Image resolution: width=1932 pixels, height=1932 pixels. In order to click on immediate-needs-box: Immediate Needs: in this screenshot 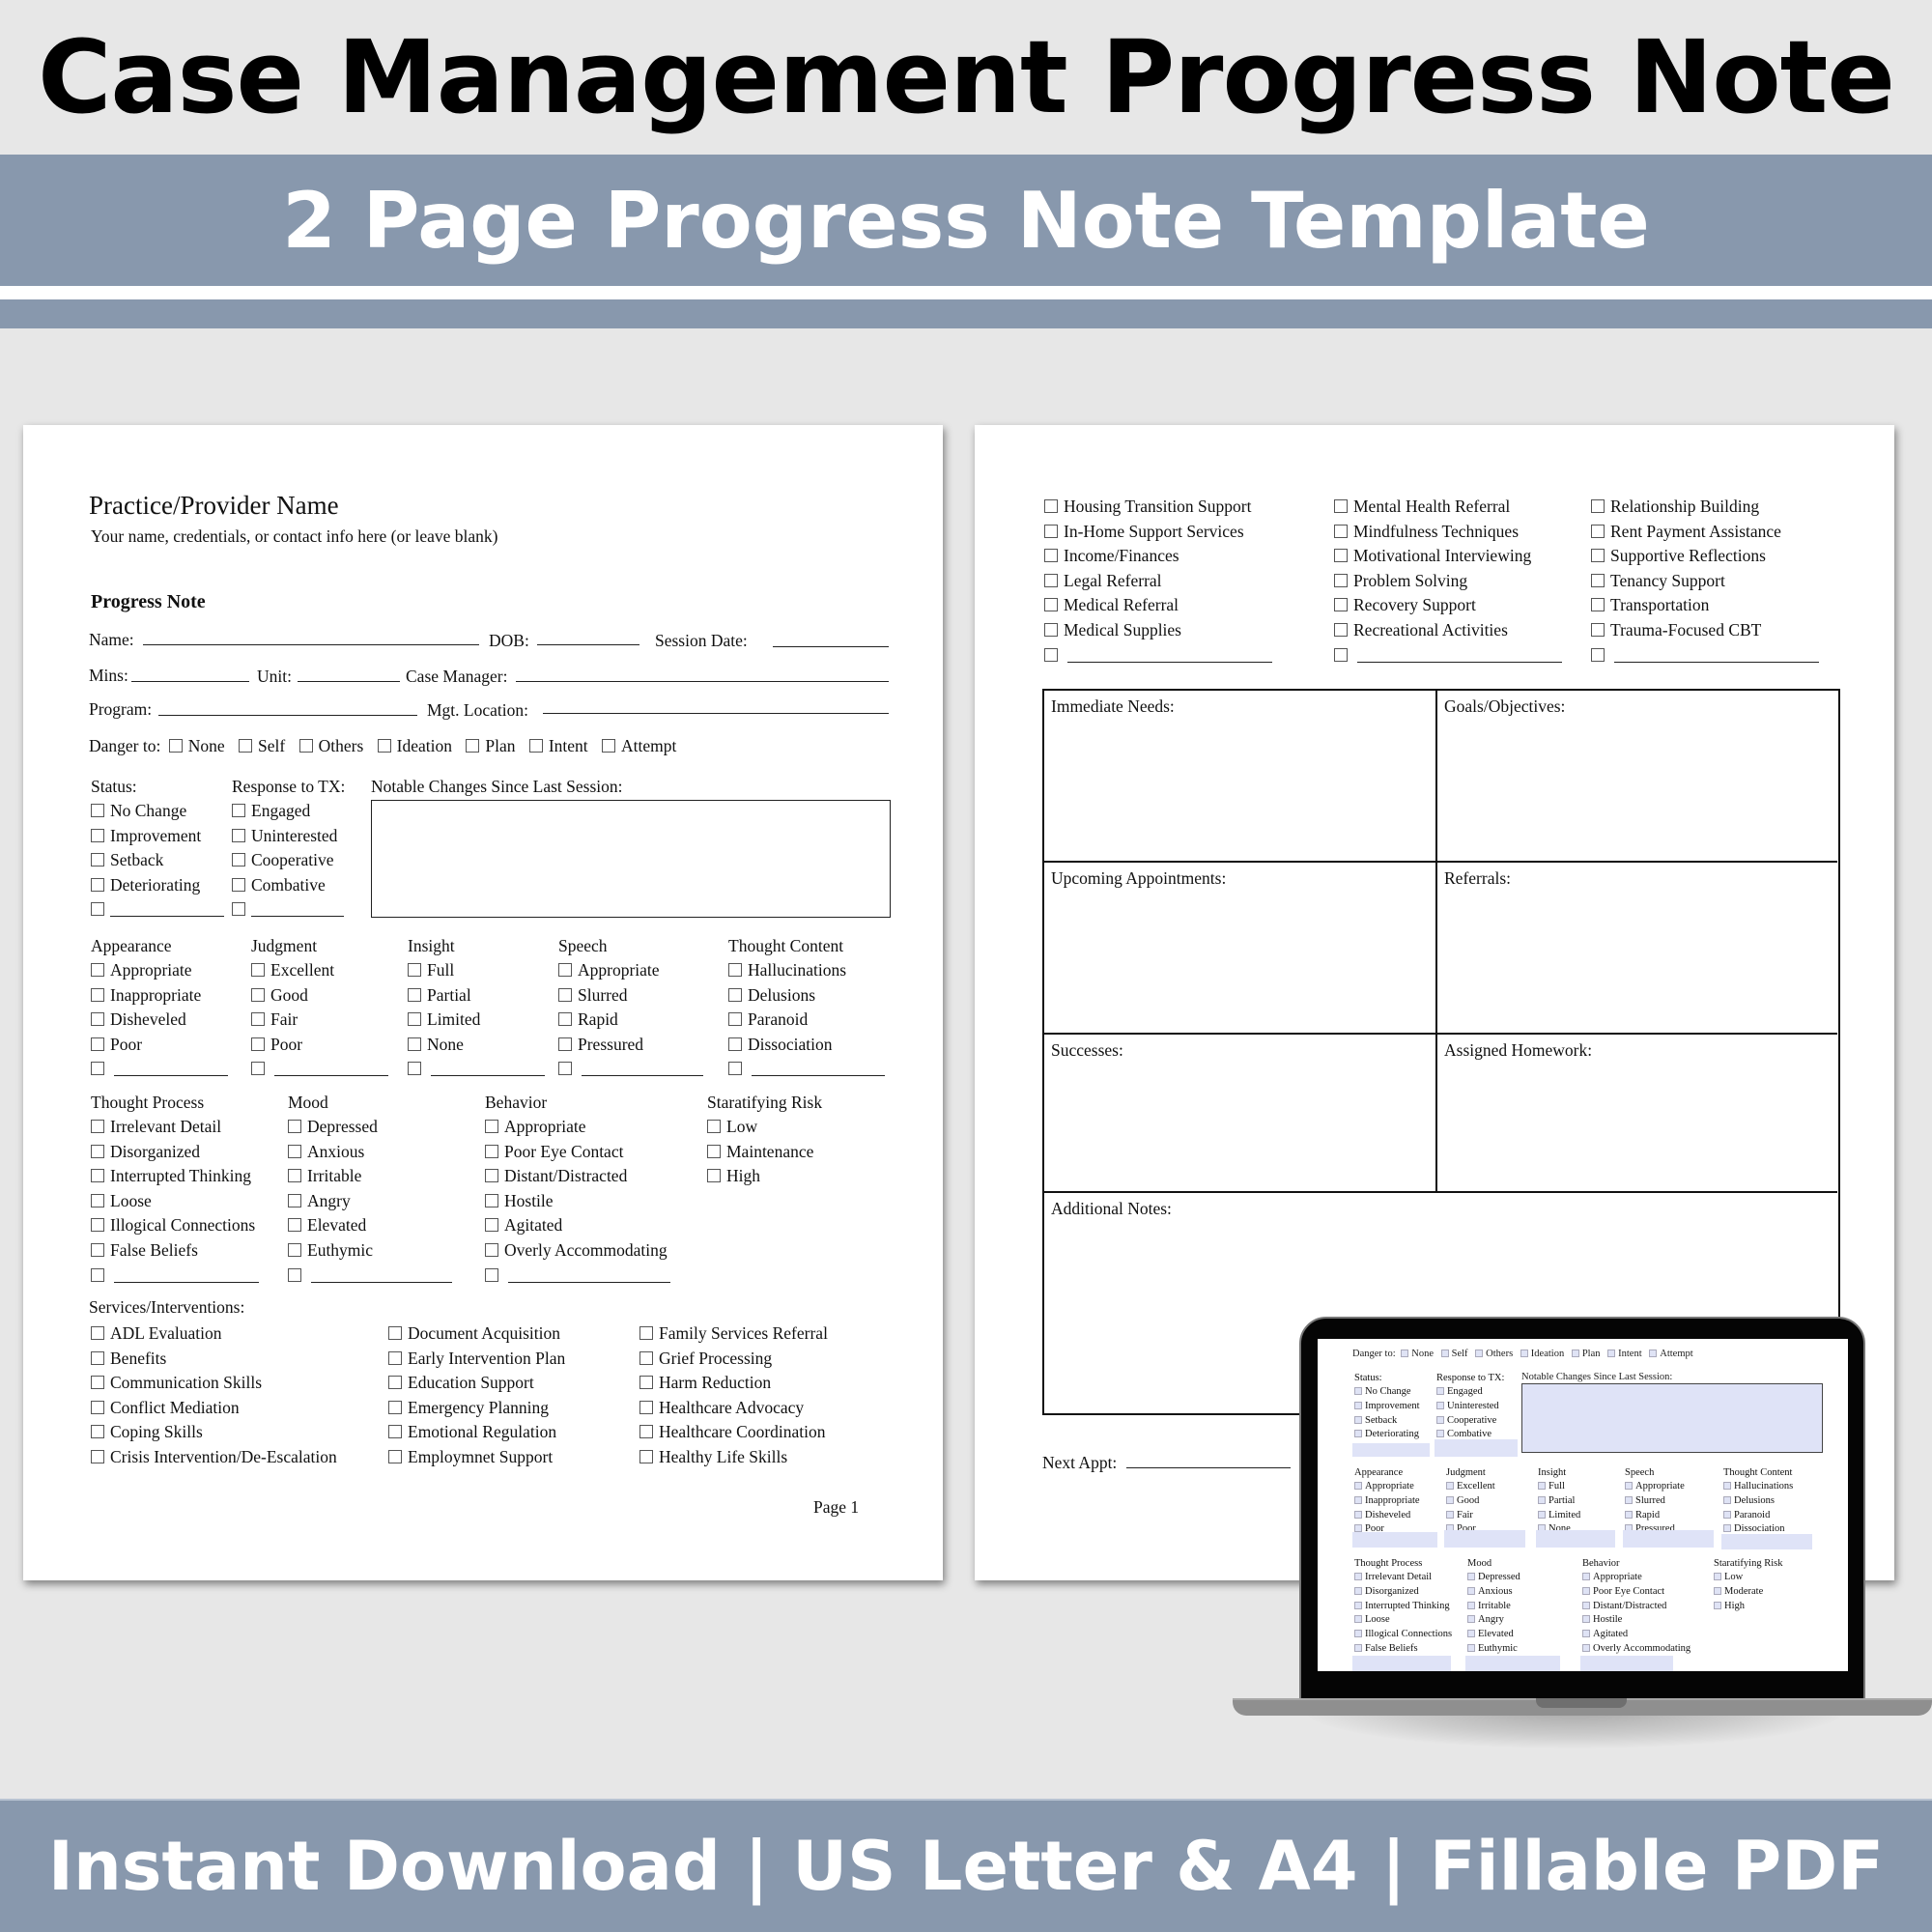, I will do `click(1240, 777)`.